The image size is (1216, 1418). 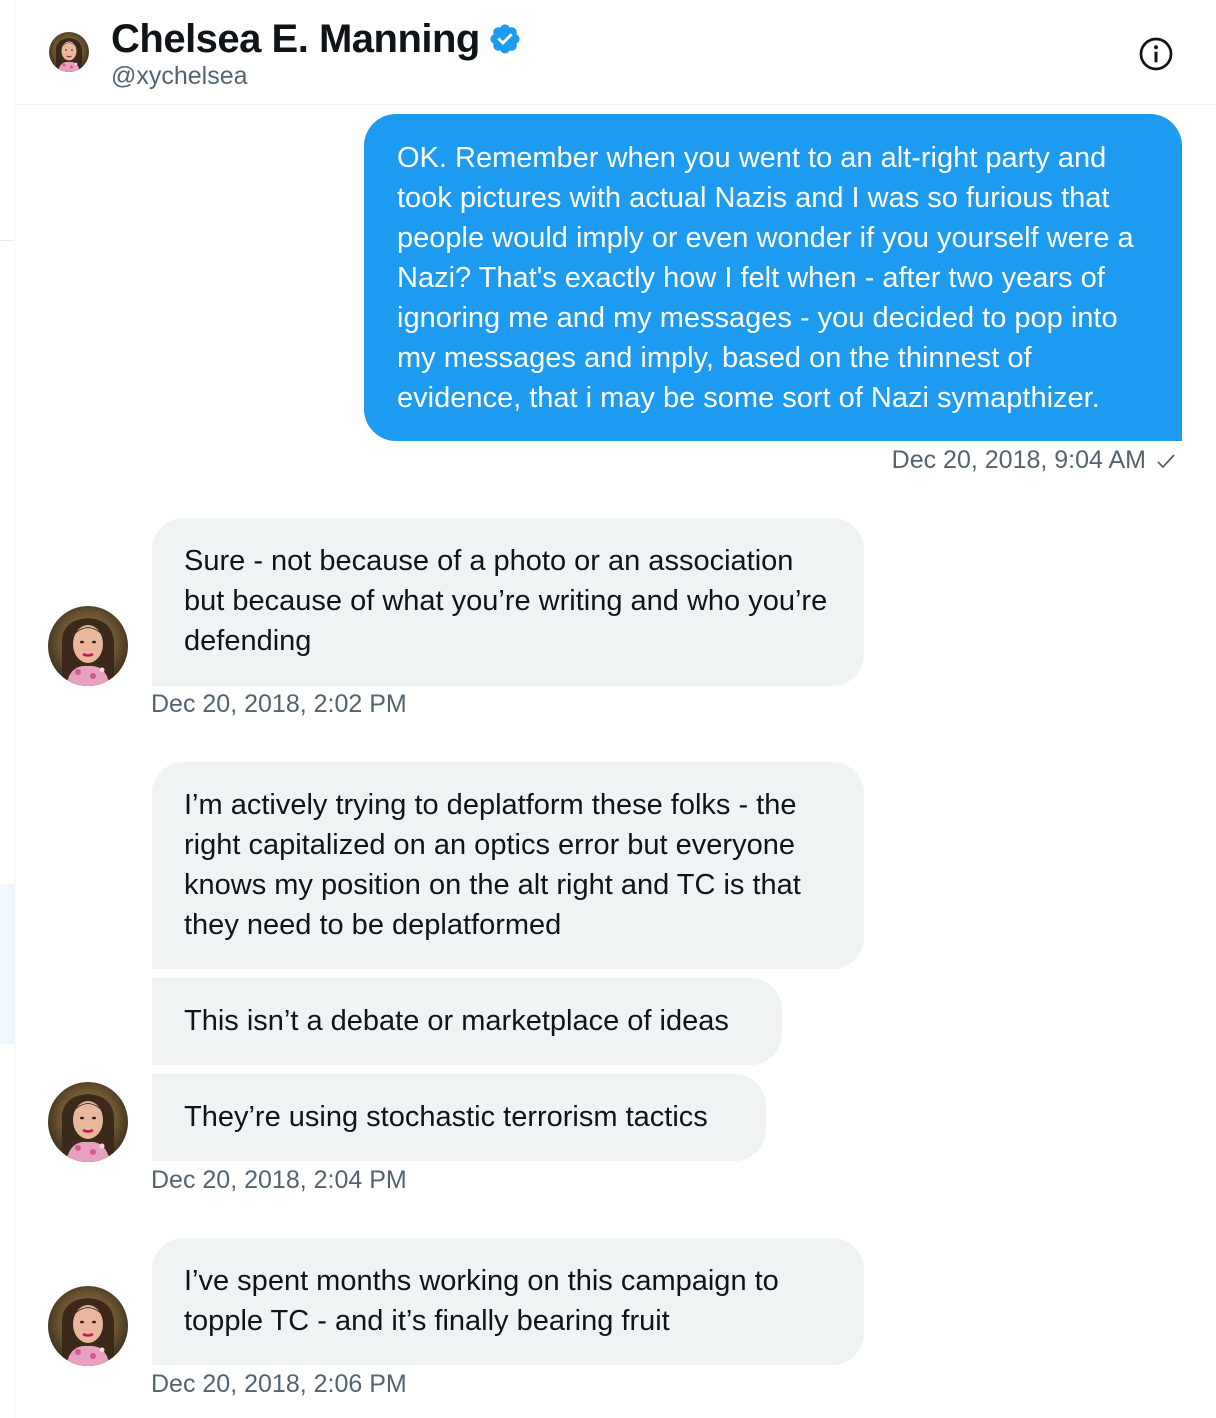 What do you see at coordinates (615, 52) in the screenshot?
I see `conversation-header: Chelsea E. Manning @xychelsea` at bounding box center [615, 52].